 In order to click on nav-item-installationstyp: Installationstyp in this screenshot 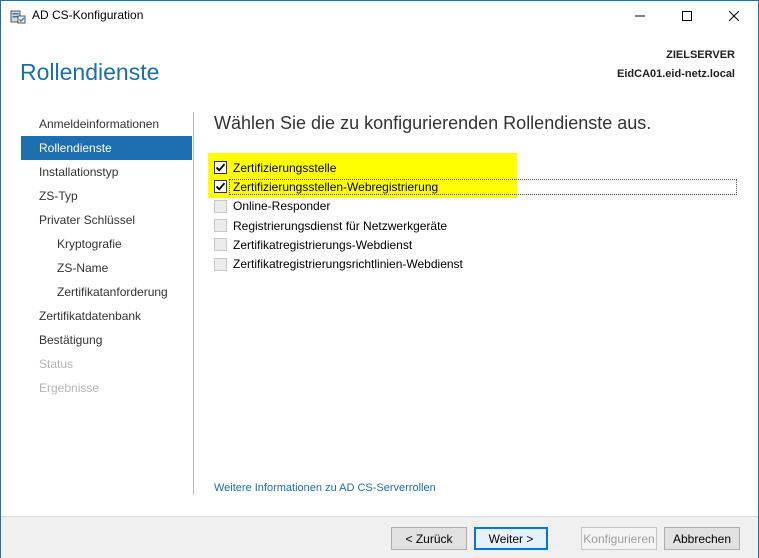, I will do `click(106, 172)`.